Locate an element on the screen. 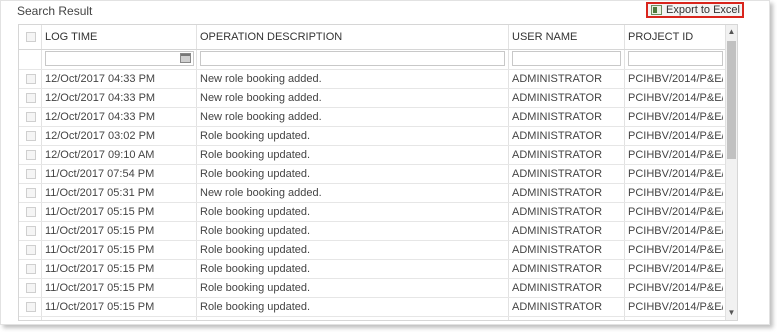 This screenshot has height=332, width=777. user-name-filter-input is located at coordinates (566, 58).